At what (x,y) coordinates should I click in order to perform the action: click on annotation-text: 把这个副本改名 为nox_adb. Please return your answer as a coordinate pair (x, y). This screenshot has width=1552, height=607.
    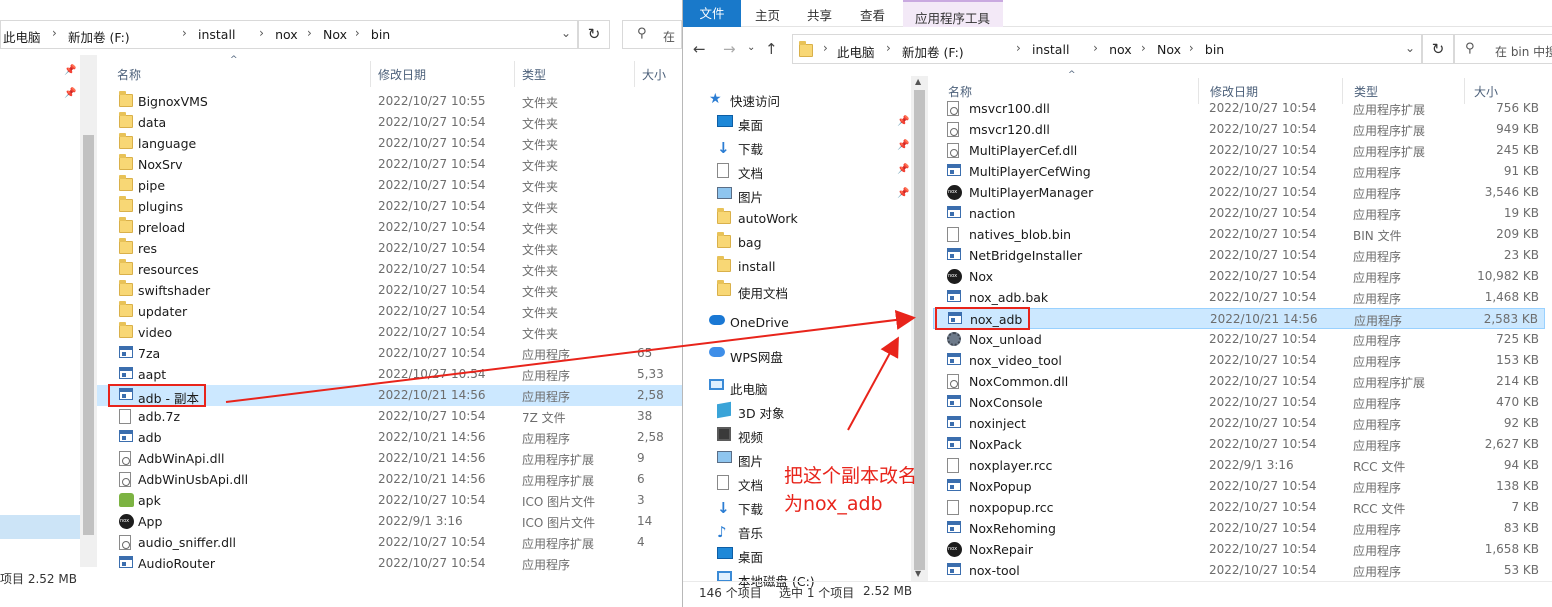
    Looking at the image, I should click on (850, 490).